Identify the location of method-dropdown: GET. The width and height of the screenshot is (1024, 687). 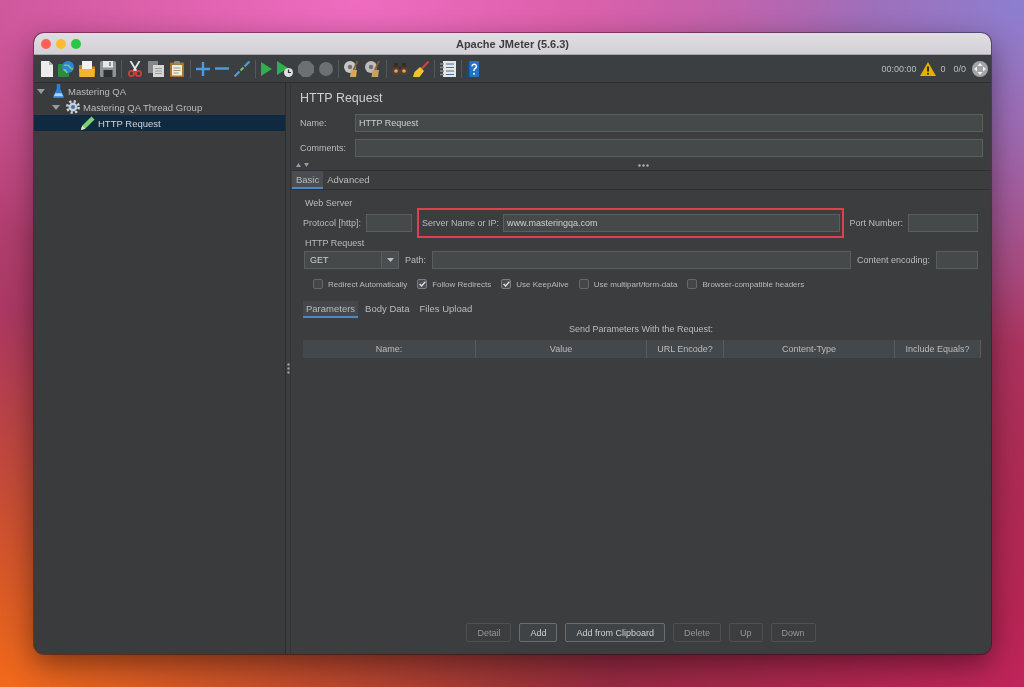
(351, 260).